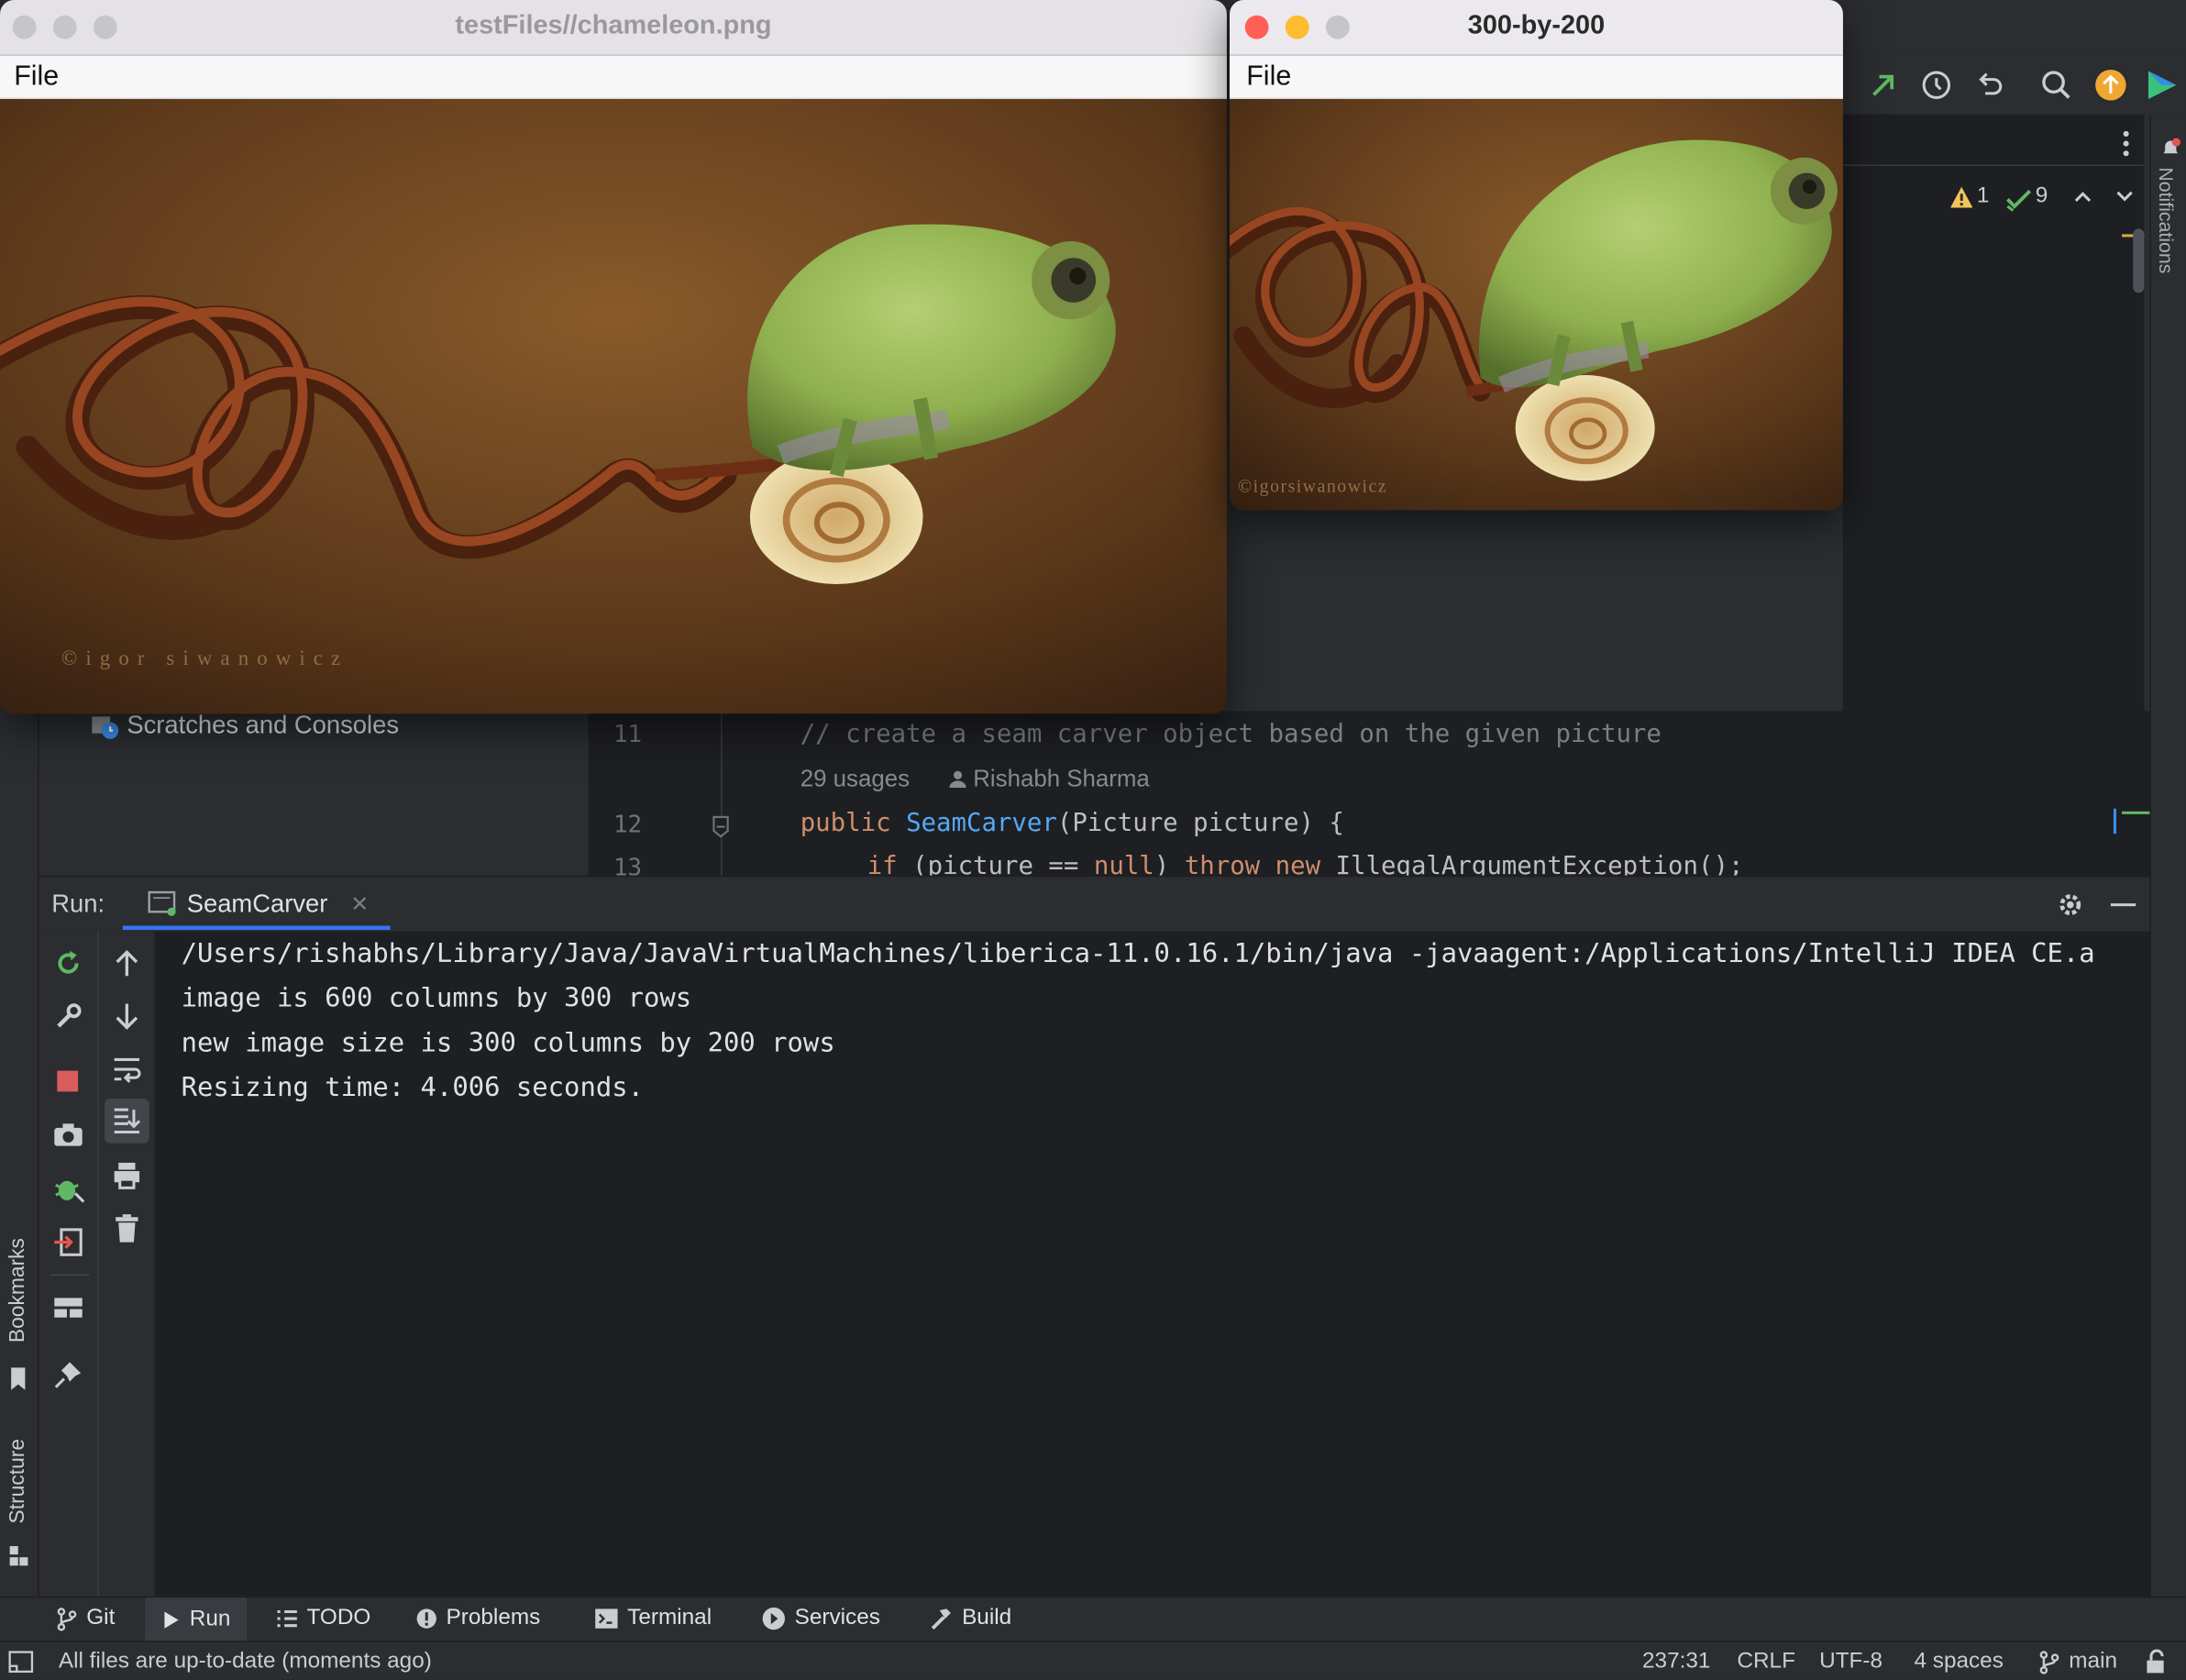  What do you see at coordinates (127, 1069) in the screenshot?
I see `soft-wrap-icon` at bounding box center [127, 1069].